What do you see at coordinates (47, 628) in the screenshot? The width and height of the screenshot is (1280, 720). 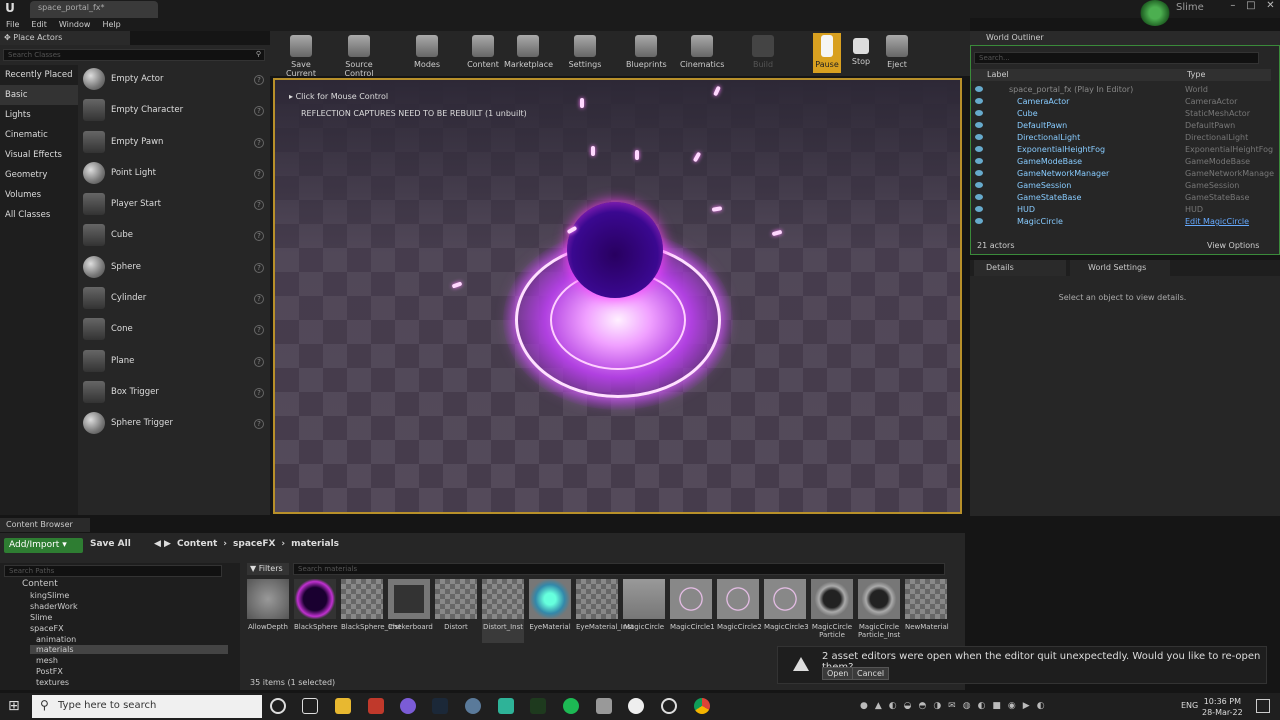 I see `tree-spacefx: spaceFX` at bounding box center [47, 628].